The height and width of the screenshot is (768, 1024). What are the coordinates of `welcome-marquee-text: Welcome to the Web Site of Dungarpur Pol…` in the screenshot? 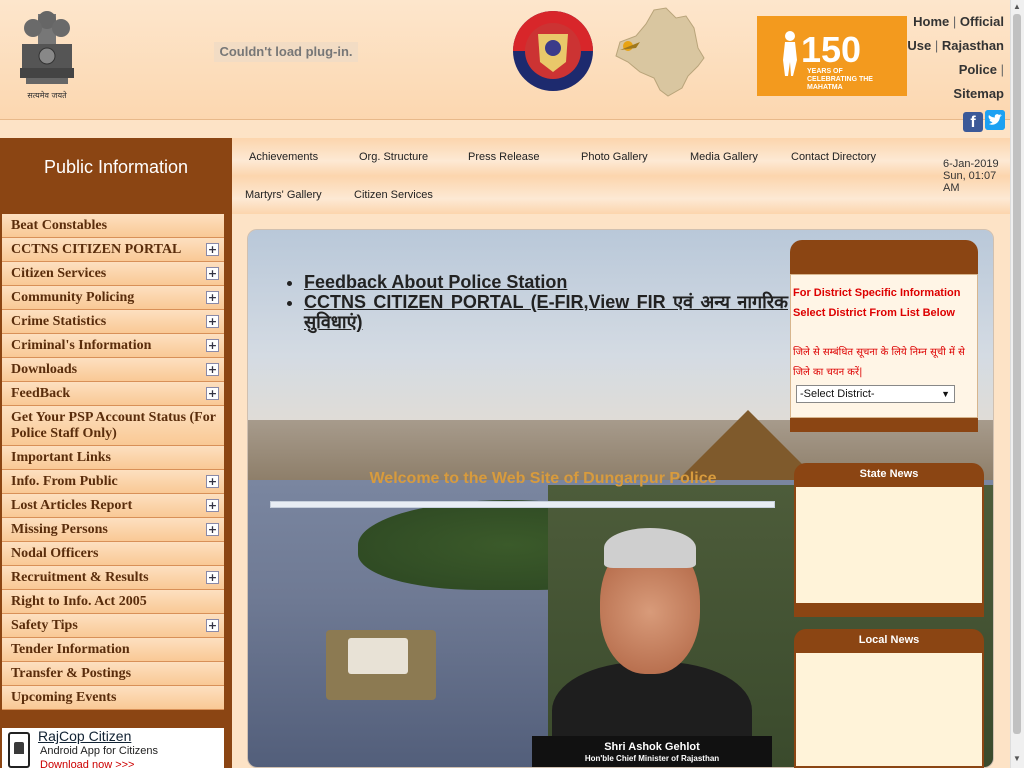 It's located at (543, 478).